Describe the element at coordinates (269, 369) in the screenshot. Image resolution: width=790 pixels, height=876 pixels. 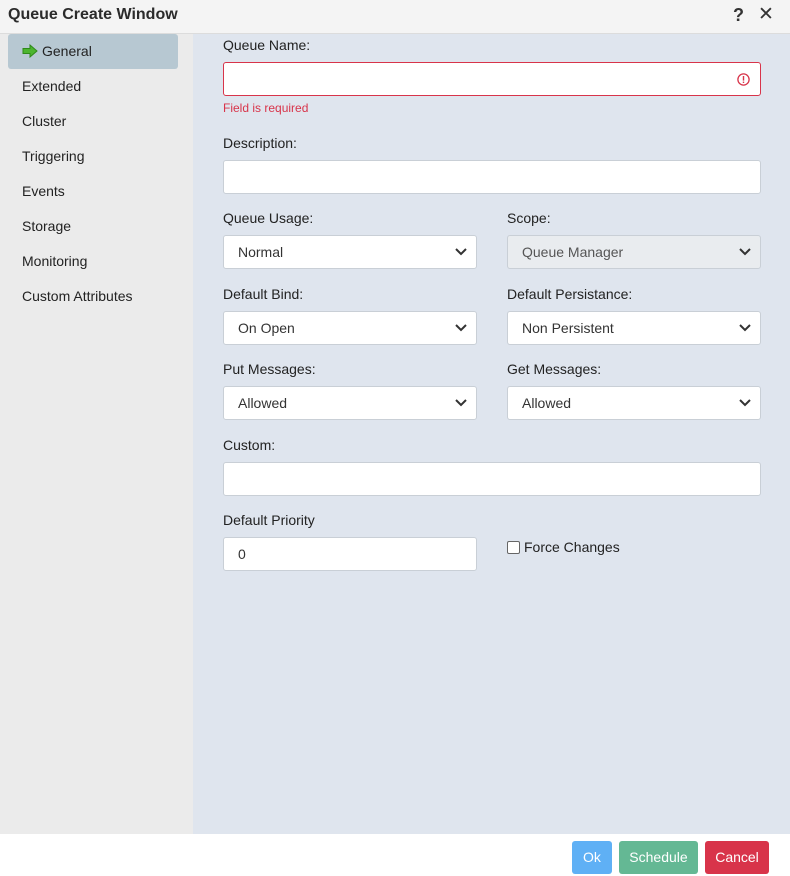
I see `put-messages-label: Put Messages:` at that location.